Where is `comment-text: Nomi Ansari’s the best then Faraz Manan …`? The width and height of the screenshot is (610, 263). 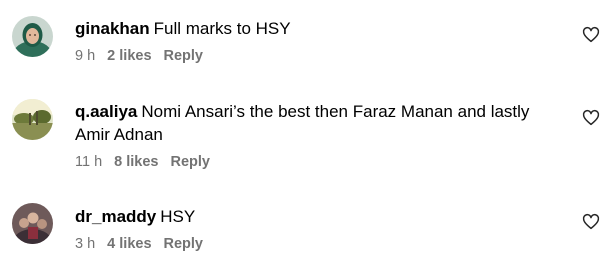 comment-text: Nomi Ansari’s the best then Faraz Manan … is located at coordinates (302, 123).